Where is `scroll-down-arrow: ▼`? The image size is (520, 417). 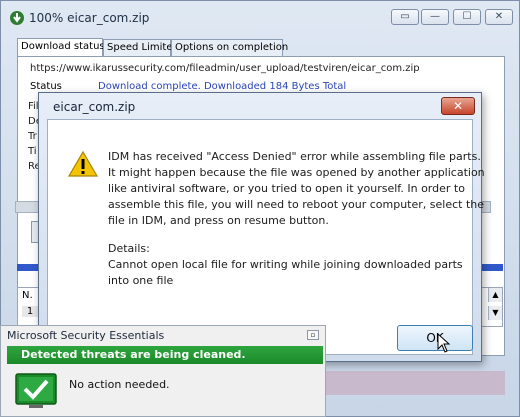
scroll-down-arrow: ▼ is located at coordinates (495, 313).